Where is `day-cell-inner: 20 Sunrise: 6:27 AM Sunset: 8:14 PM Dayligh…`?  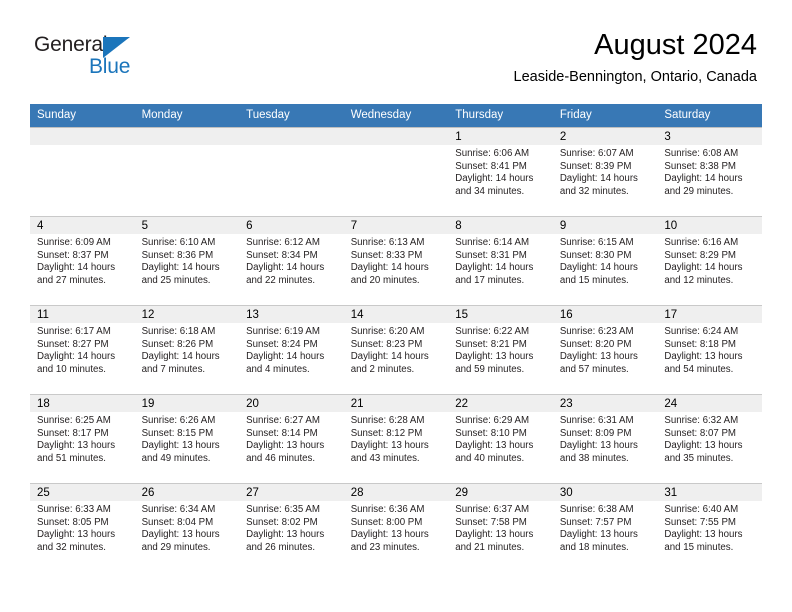
day-cell-inner: 20 Sunrise: 6:27 AM Sunset: 8:14 PM Dayligh… is located at coordinates (291, 439).